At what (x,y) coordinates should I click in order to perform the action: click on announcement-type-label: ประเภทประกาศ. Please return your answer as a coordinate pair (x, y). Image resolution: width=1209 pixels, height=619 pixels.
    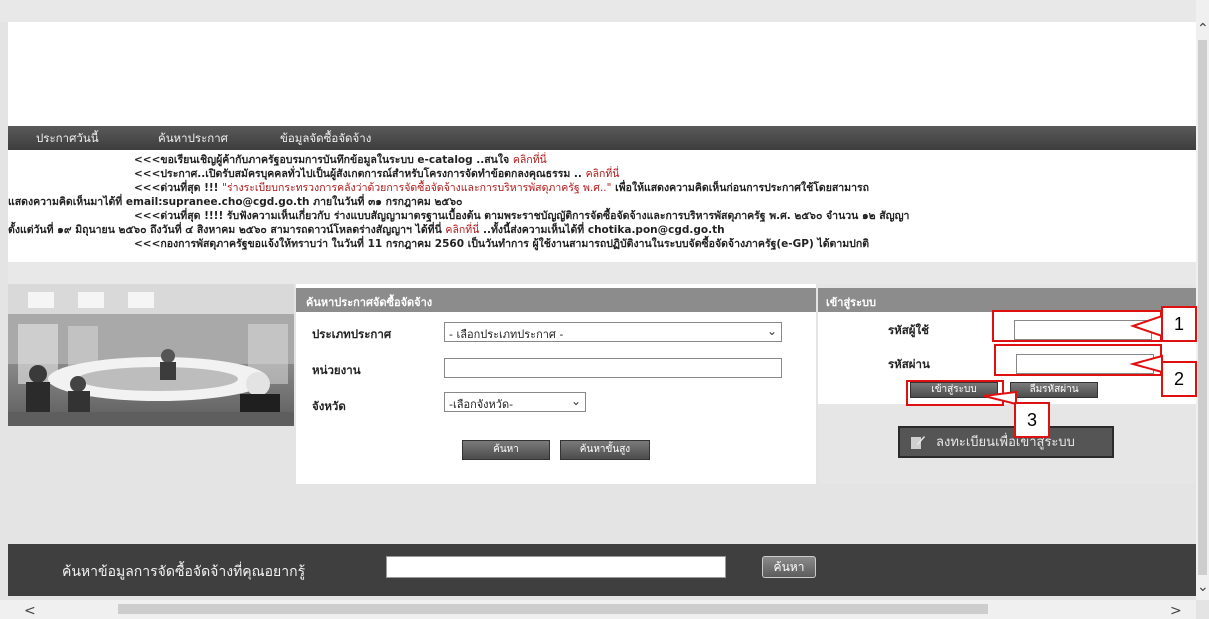
    Looking at the image, I should click on (352, 334).